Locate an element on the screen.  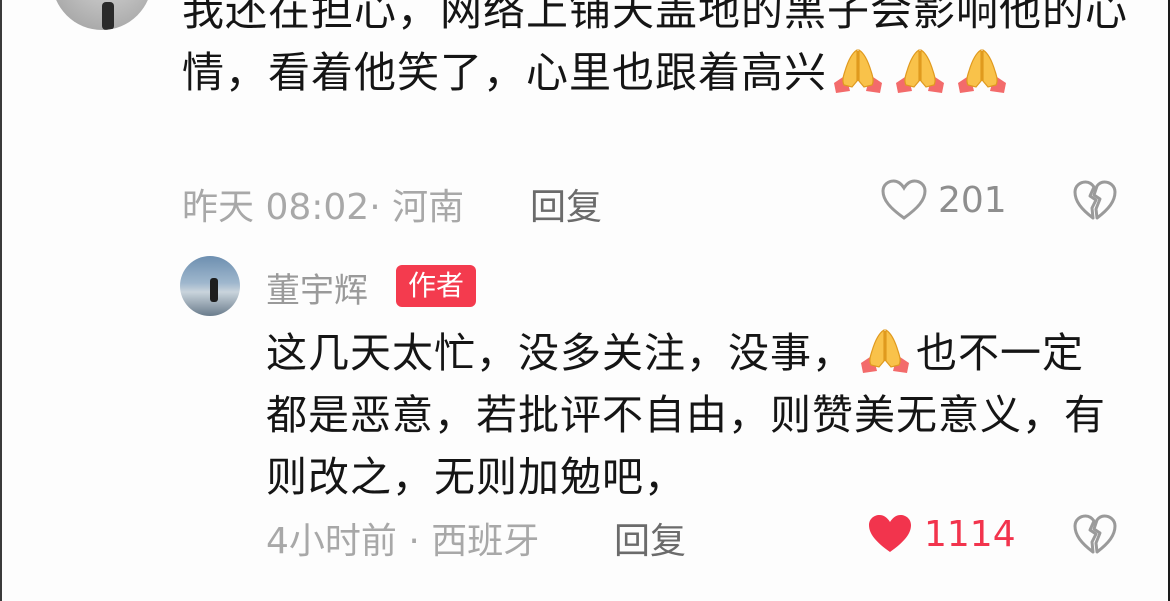
parent-like-button: 201 is located at coordinates (943, 200).